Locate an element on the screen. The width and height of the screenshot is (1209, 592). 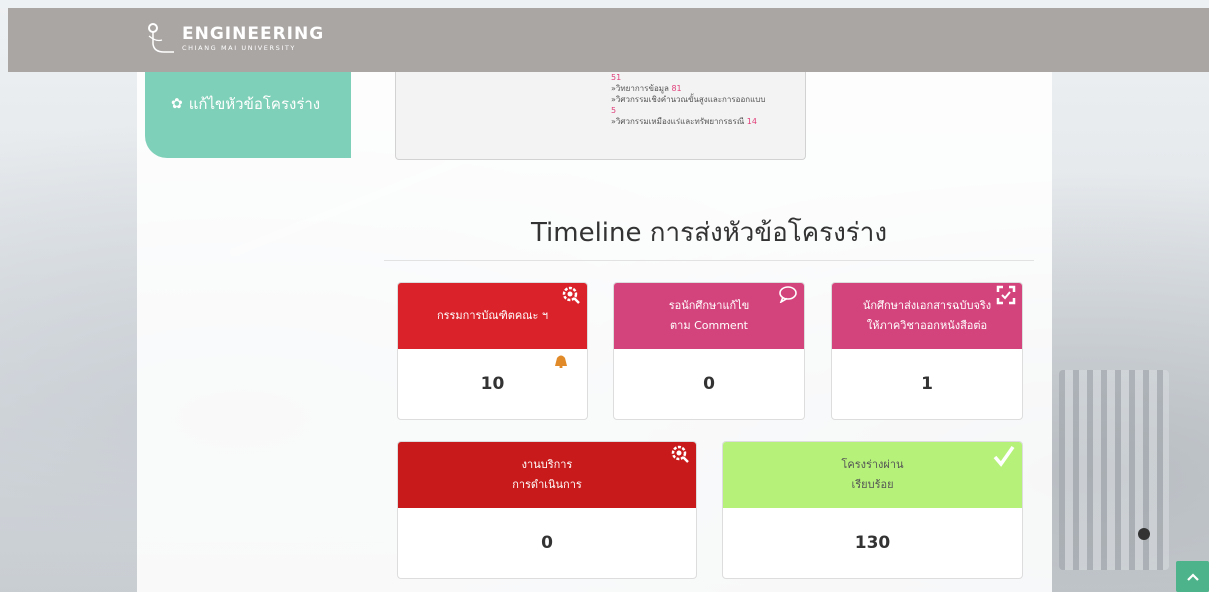
timeline-card-awaiting-revision: รอนักศึกษาแก้ไข ตาม Comment 0 is located at coordinates (709, 351).